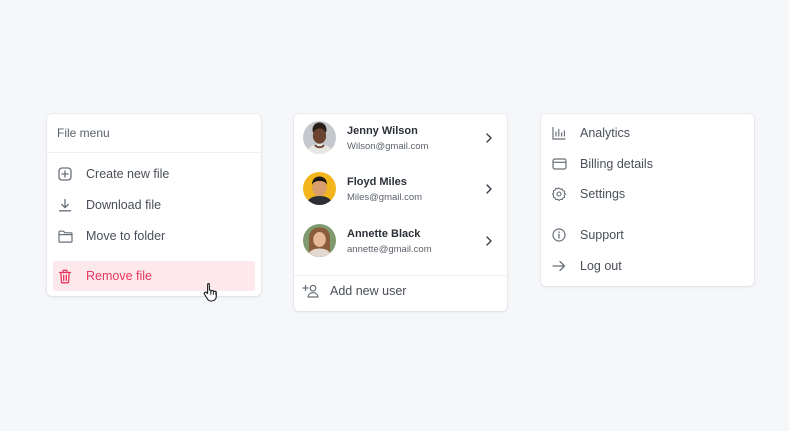 This screenshot has width=789, height=431. What do you see at coordinates (124, 205) in the screenshot?
I see `download-file-label: Download file` at bounding box center [124, 205].